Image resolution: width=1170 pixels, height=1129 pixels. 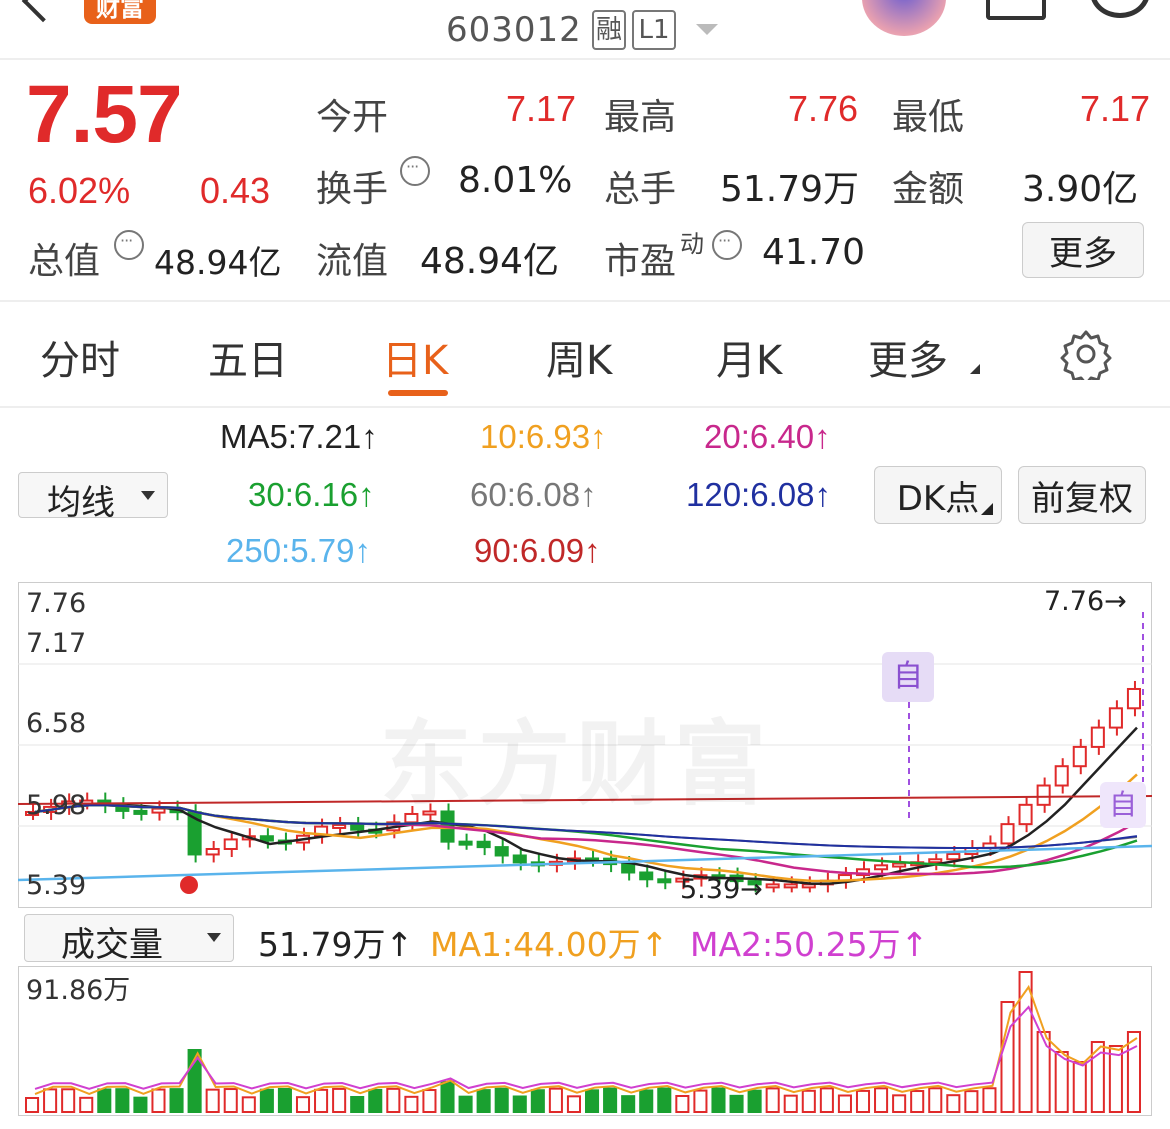 I want to click on amount-value: 3.90亿, so click(x=1080, y=189).